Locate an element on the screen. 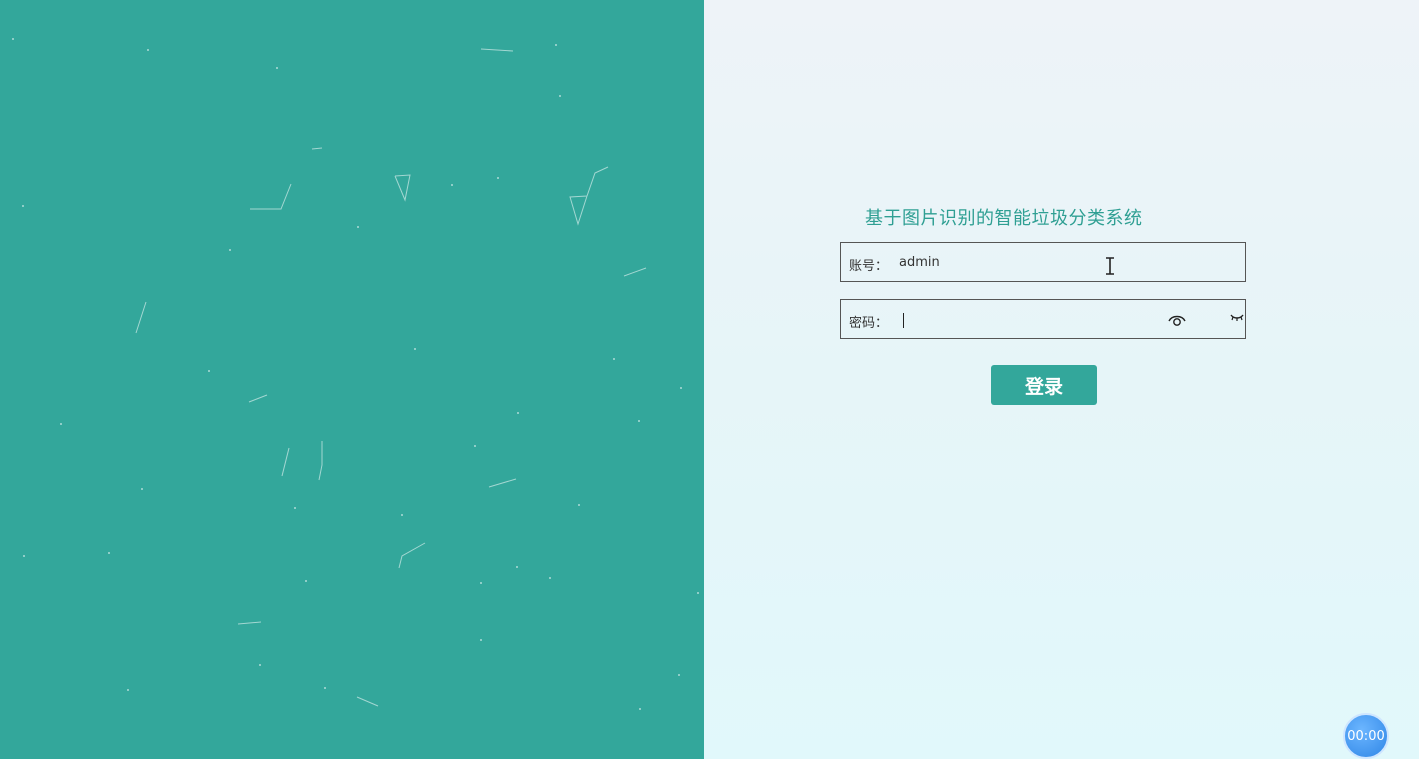 This screenshot has width=1419, height=759. password-label: 密码： is located at coordinates (869, 323).